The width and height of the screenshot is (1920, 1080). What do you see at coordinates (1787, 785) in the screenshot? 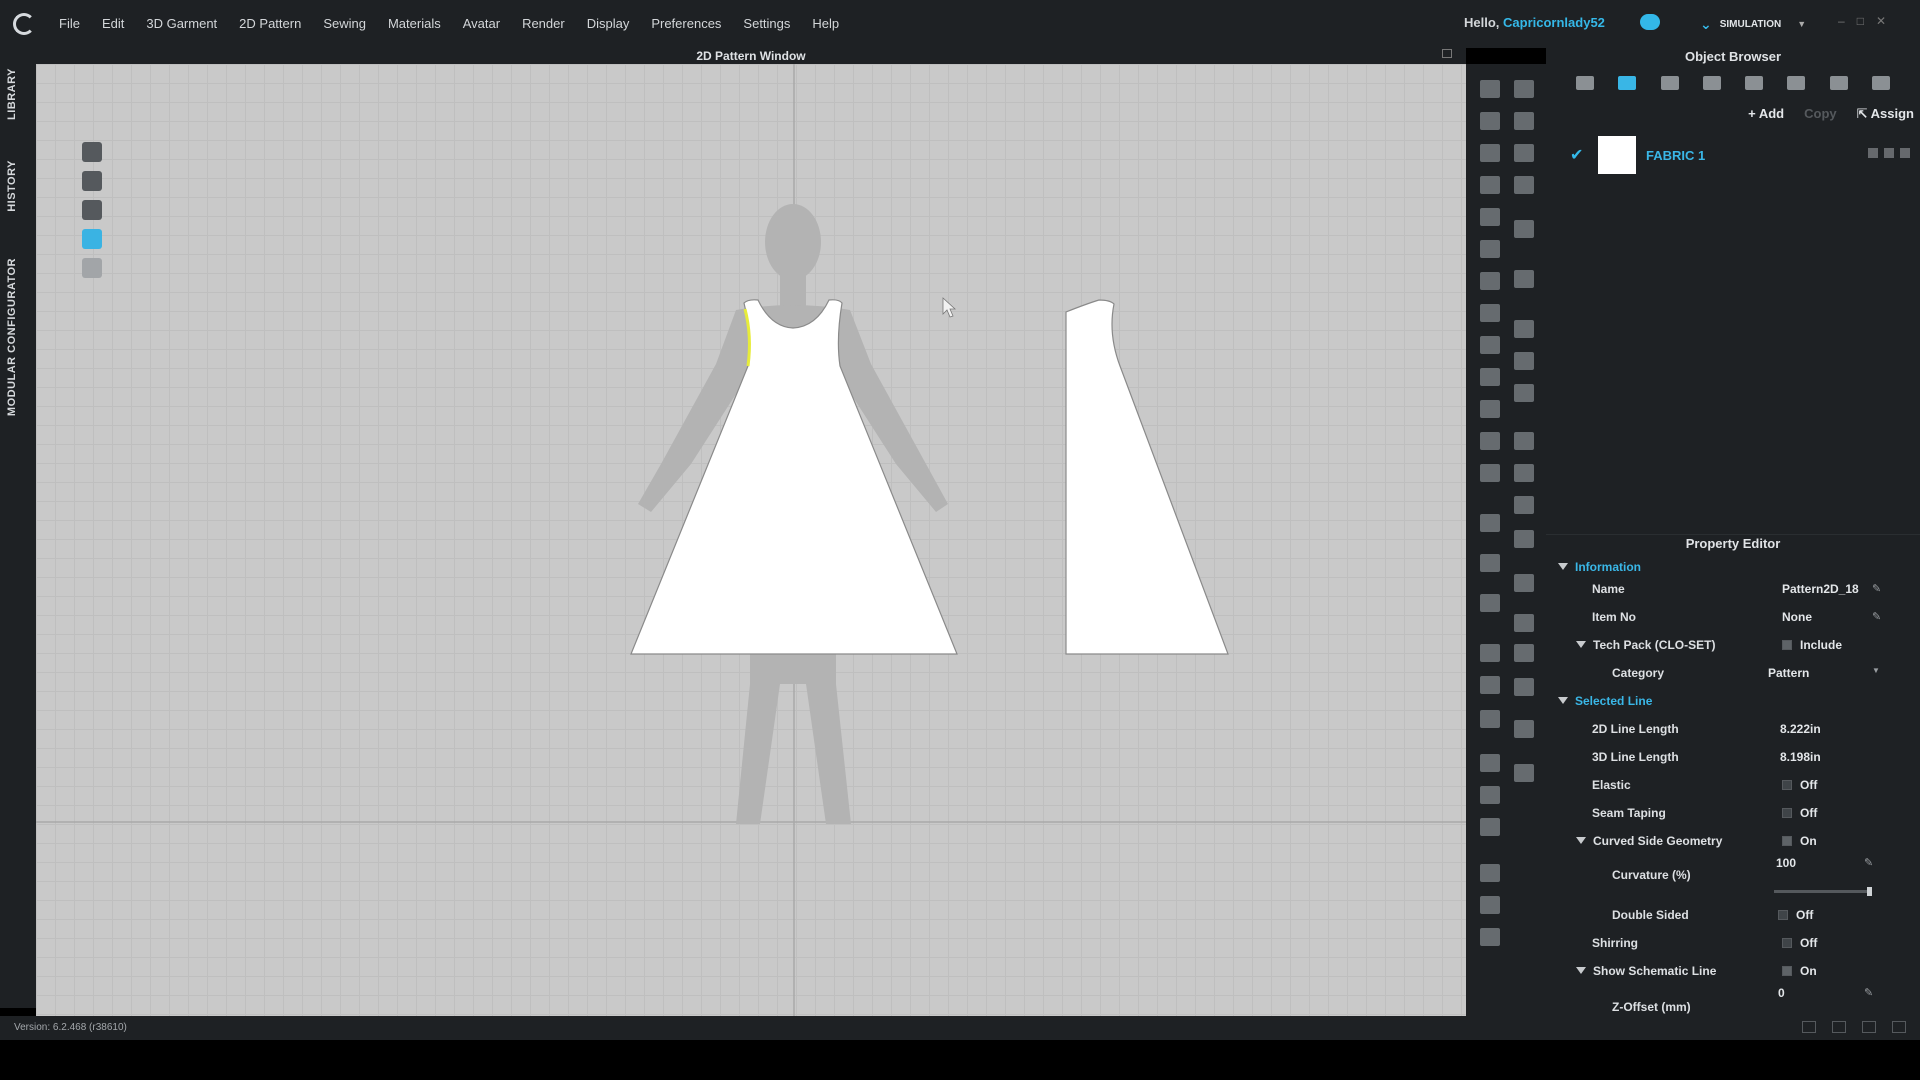
I see `elastic-checkbox` at bounding box center [1787, 785].